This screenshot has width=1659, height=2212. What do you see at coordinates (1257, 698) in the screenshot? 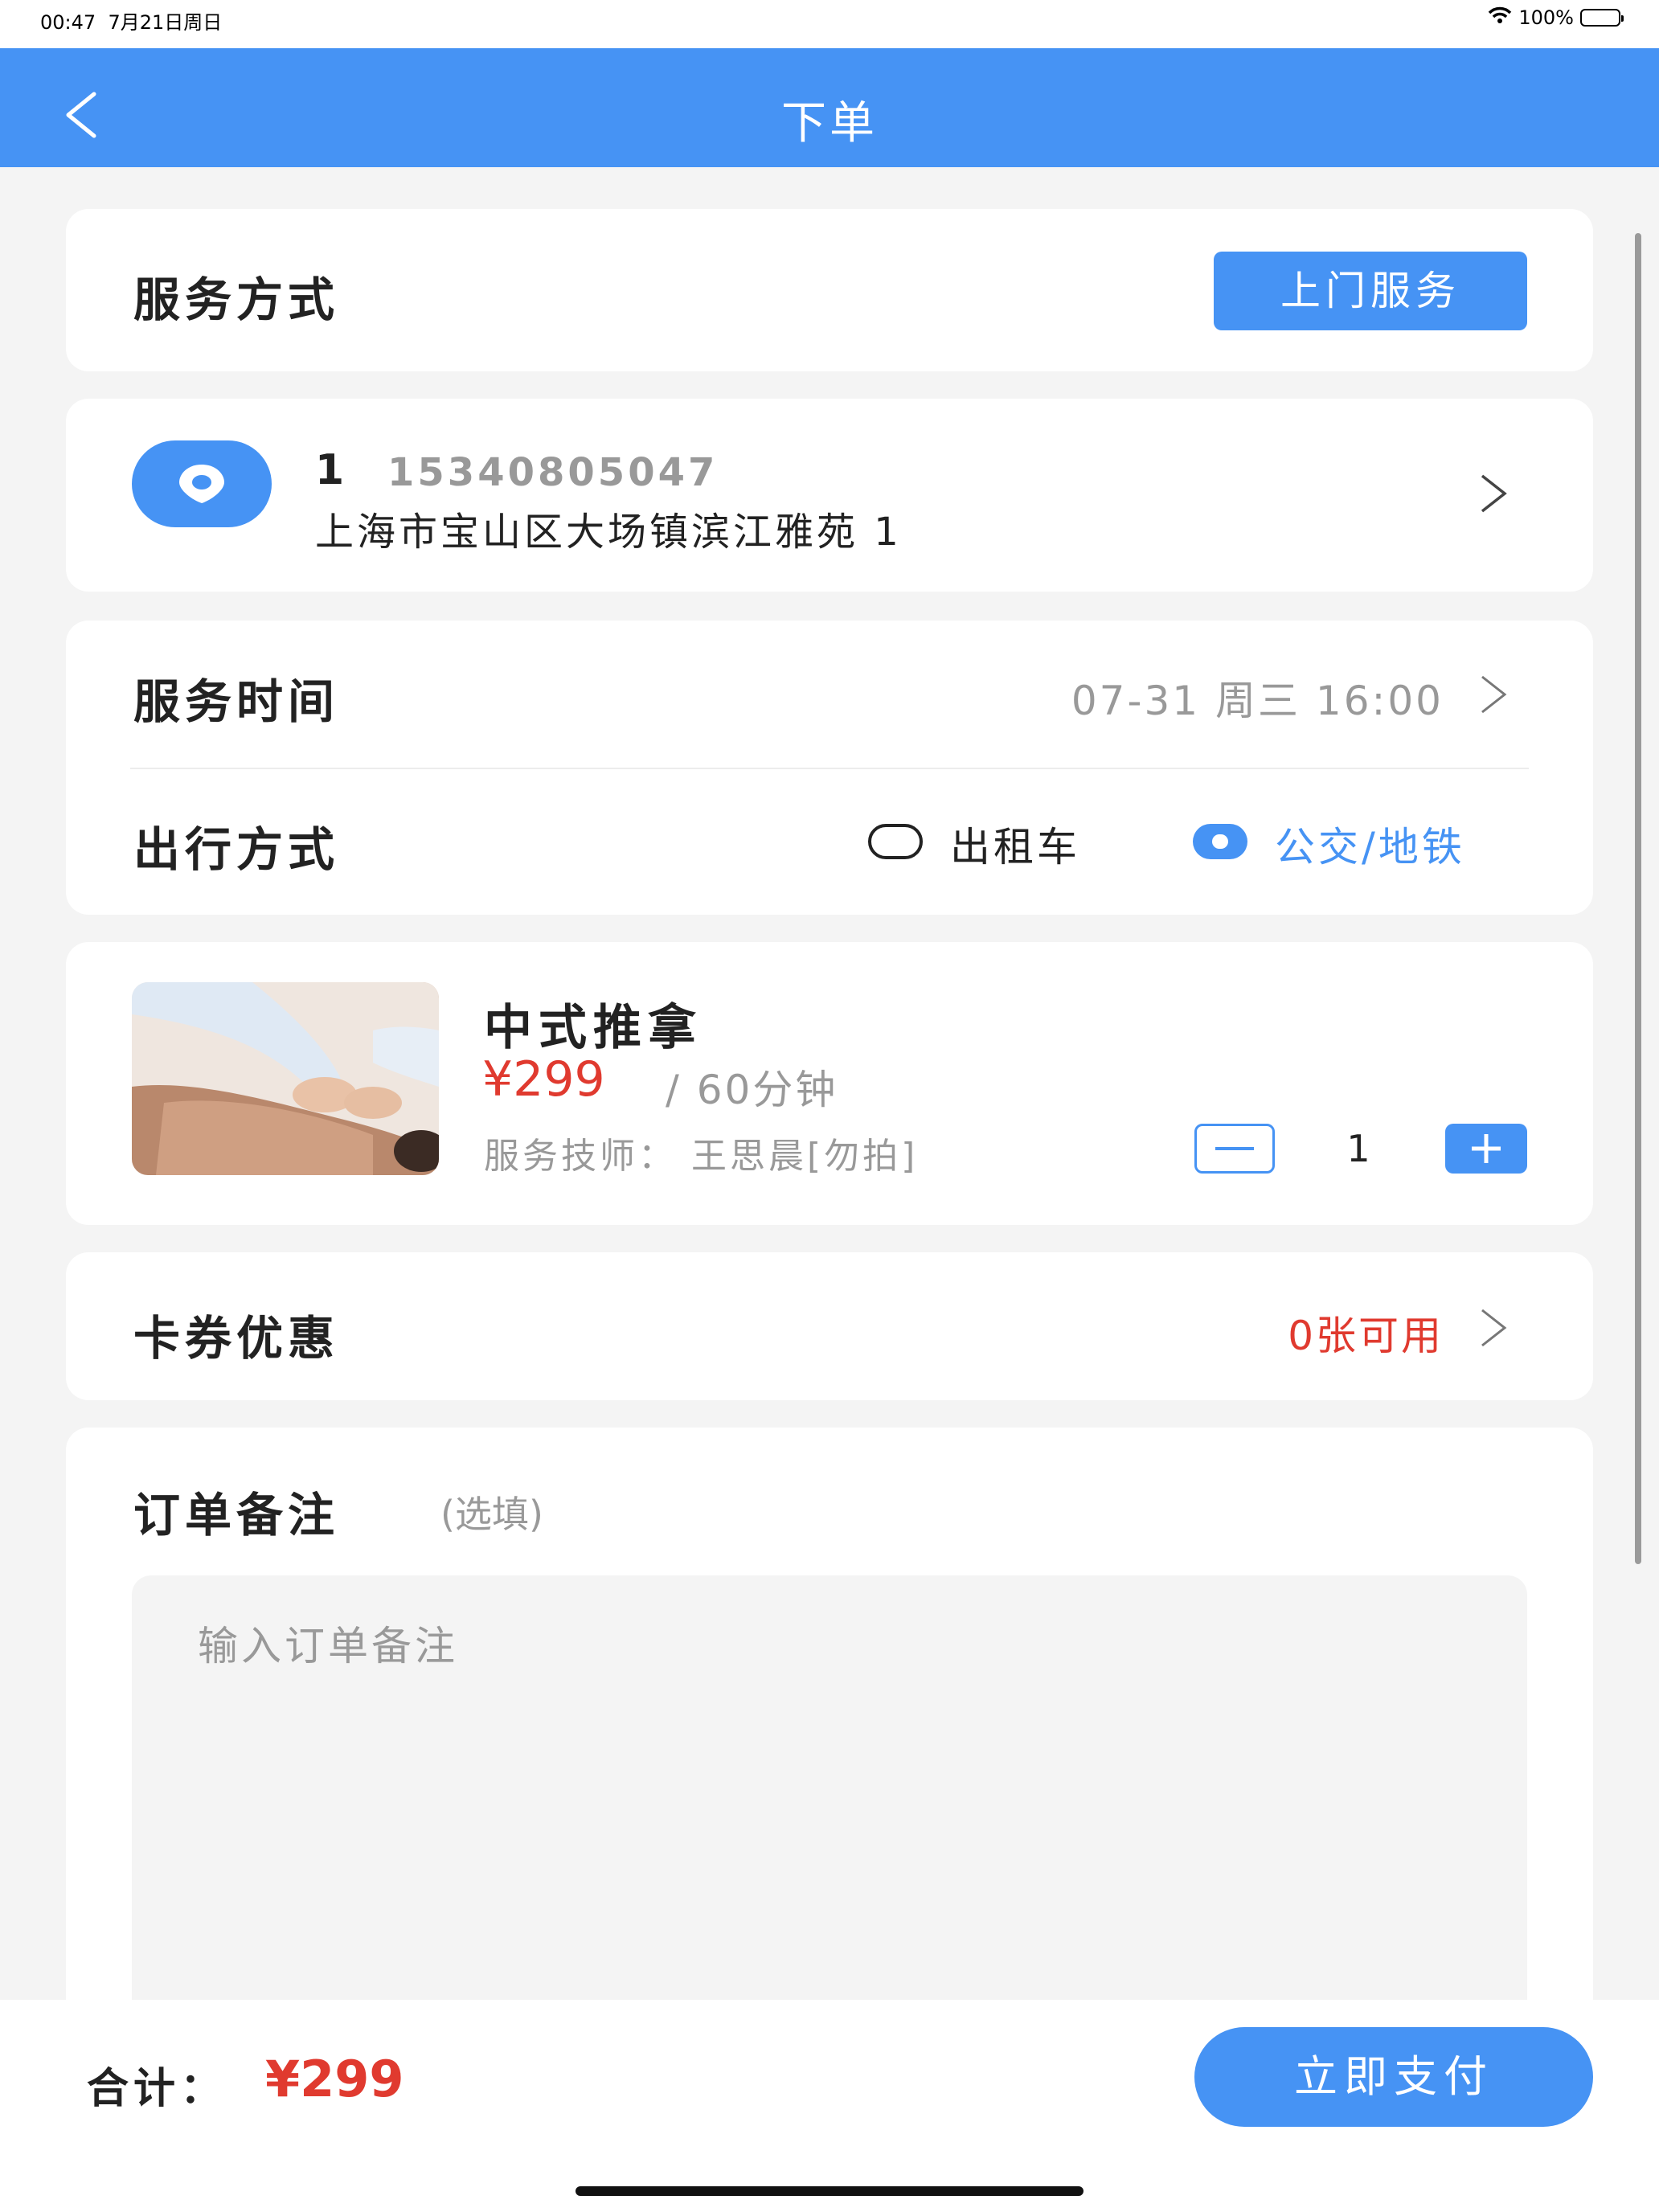
I see `service-time-value: 07-31 周三 16:00` at bounding box center [1257, 698].